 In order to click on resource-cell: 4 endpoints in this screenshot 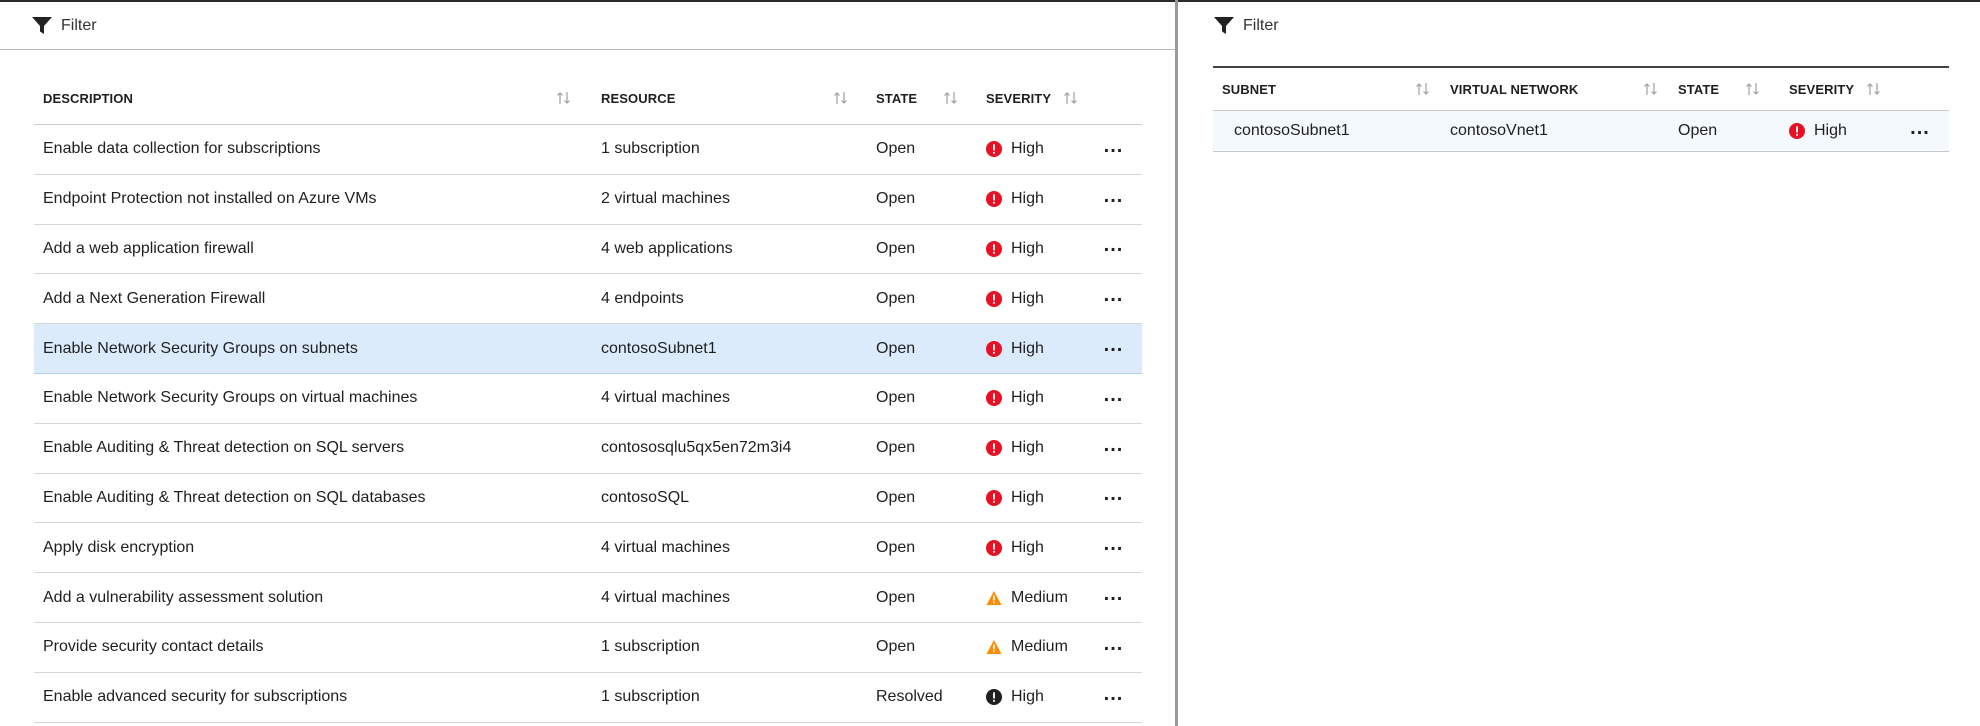, I will do `click(729, 299)`.